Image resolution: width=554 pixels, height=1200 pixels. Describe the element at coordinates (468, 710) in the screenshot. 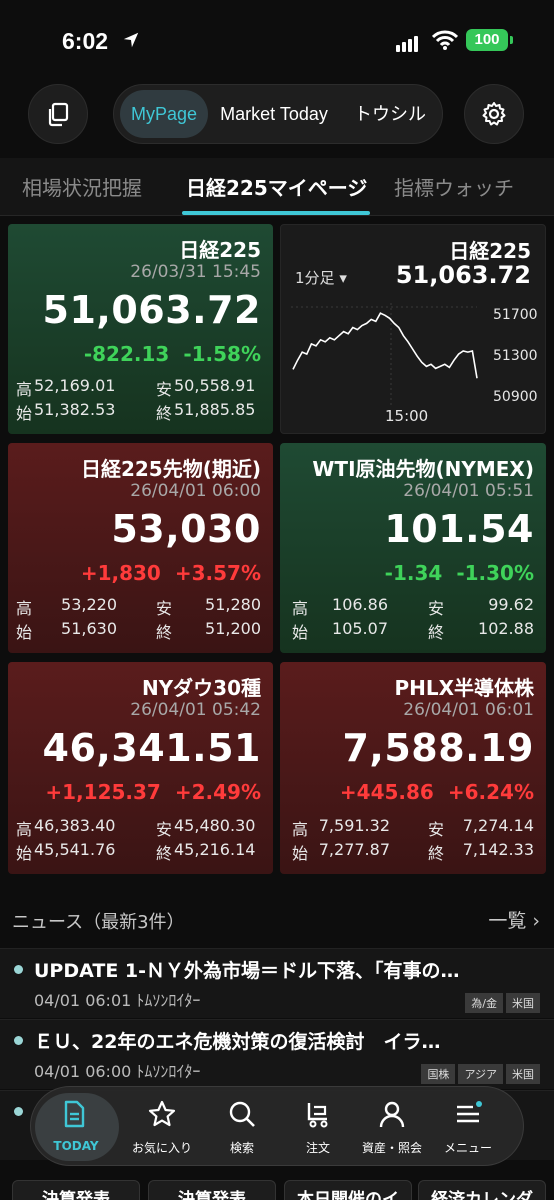

I see `quote-datetime: 26/04/01 06:01` at that location.